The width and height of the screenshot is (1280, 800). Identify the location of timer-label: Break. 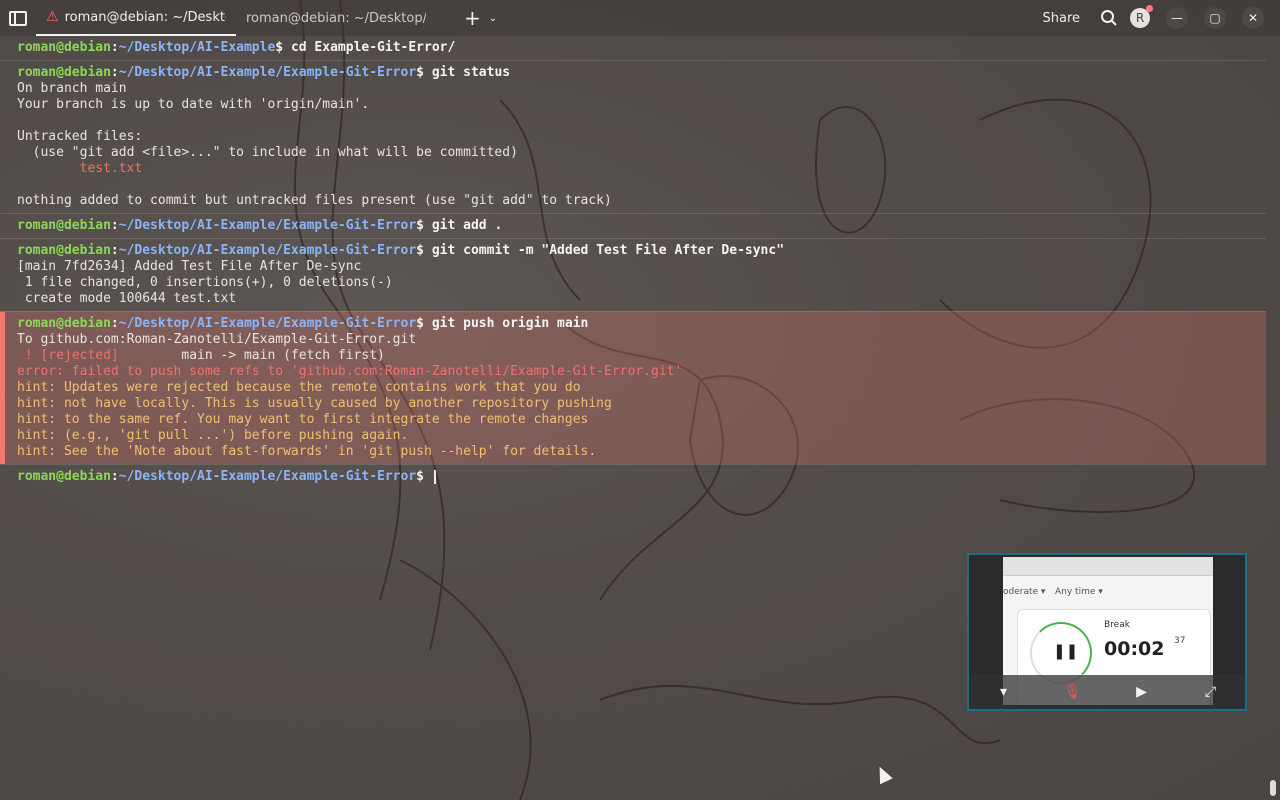
(1117, 625).